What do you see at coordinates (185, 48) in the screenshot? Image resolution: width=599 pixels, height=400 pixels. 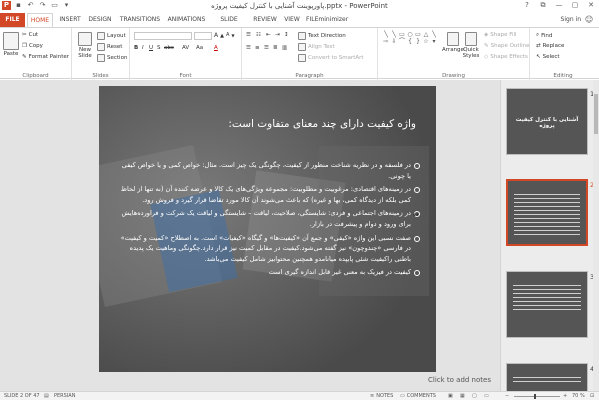 I see `character-spacing-button: AV` at bounding box center [185, 48].